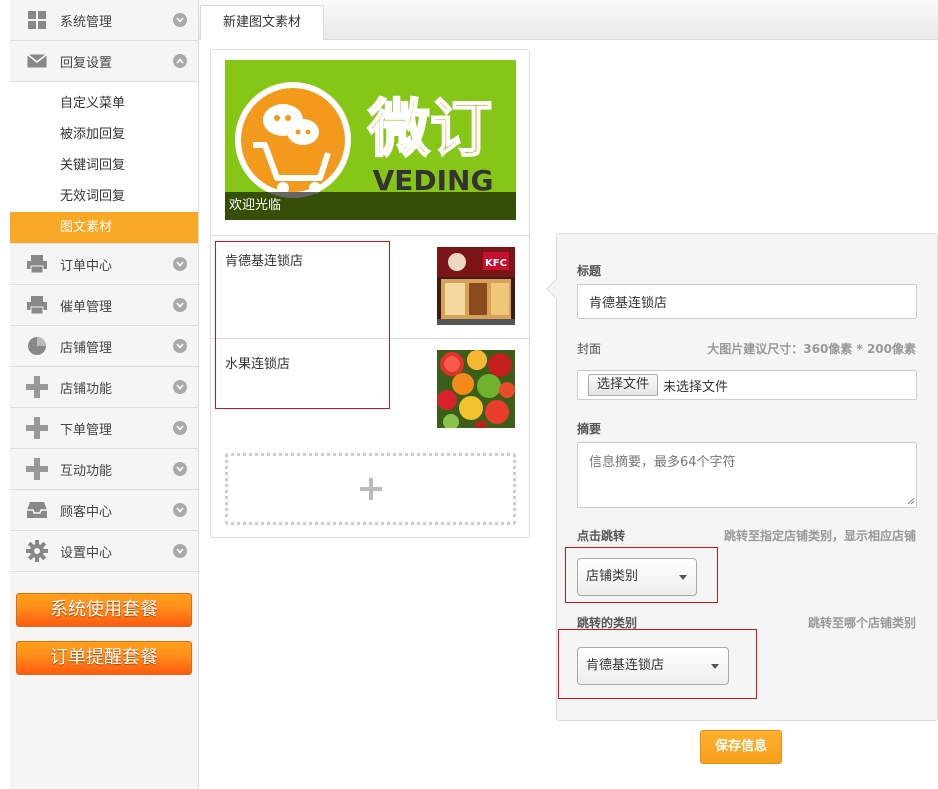 The image size is (938, 789). What do you see at coordinates (86, 348) in the screenshot?
I see `sidebar-item-label: 店铺管理` at bounding box center [86, 348].